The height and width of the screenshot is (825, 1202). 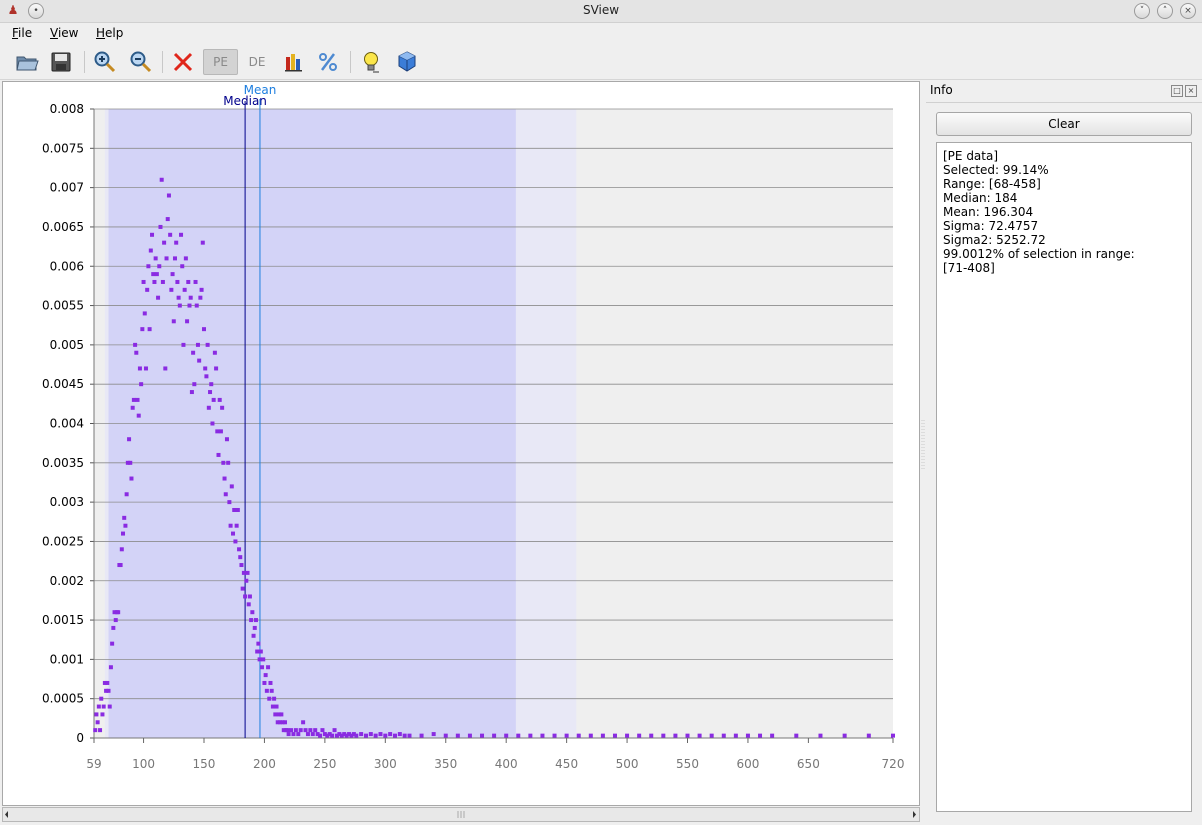 I want to click on zoom-in-icon, so click(x=105, y=62).